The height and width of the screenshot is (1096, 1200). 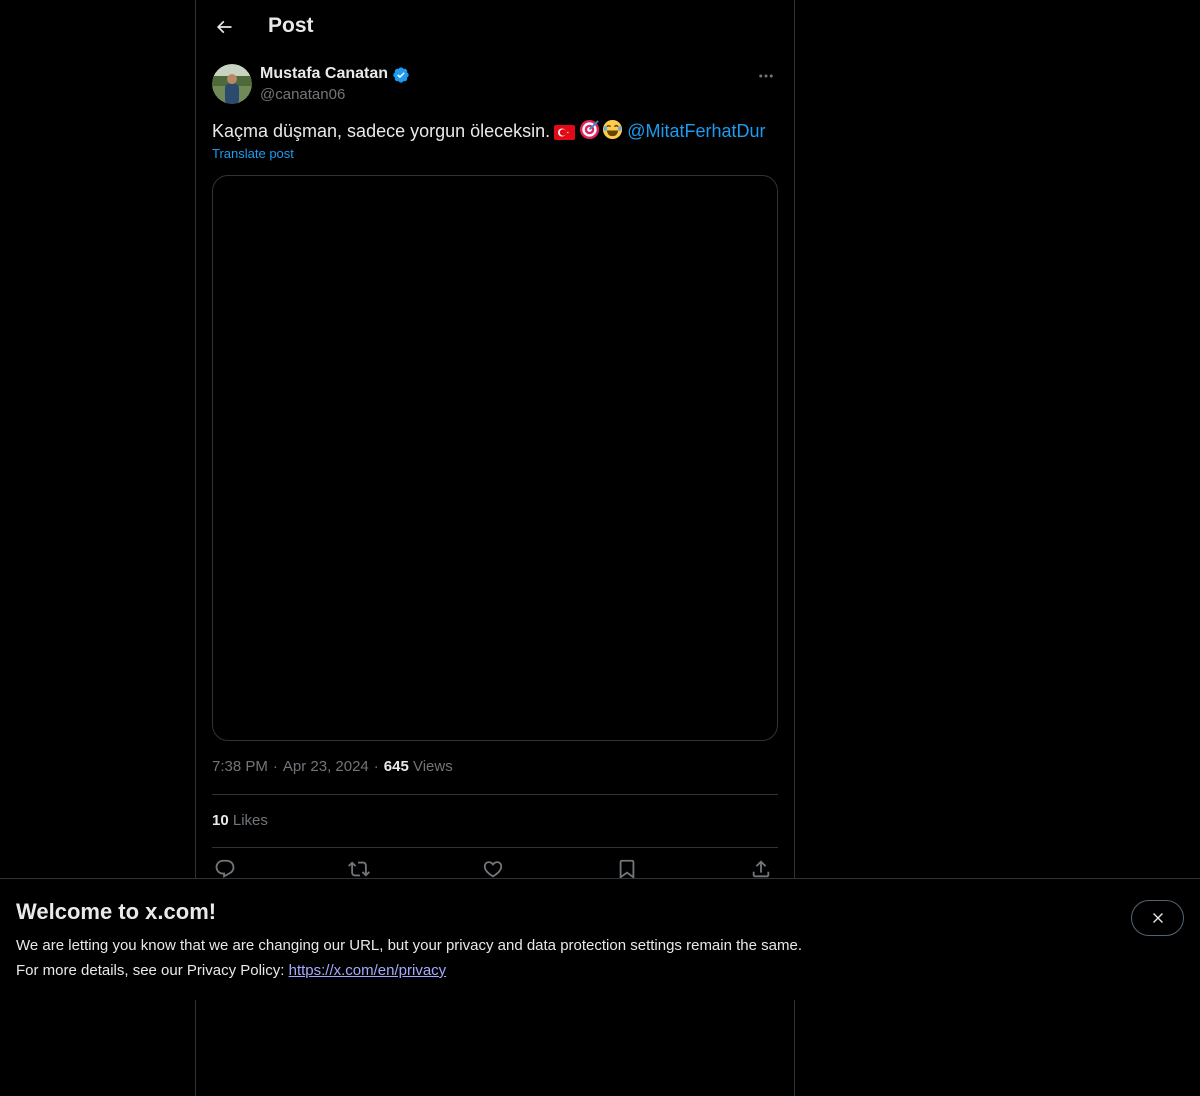 I want to click on likes-stat: 10 Likes, so click(x=240, y=820).